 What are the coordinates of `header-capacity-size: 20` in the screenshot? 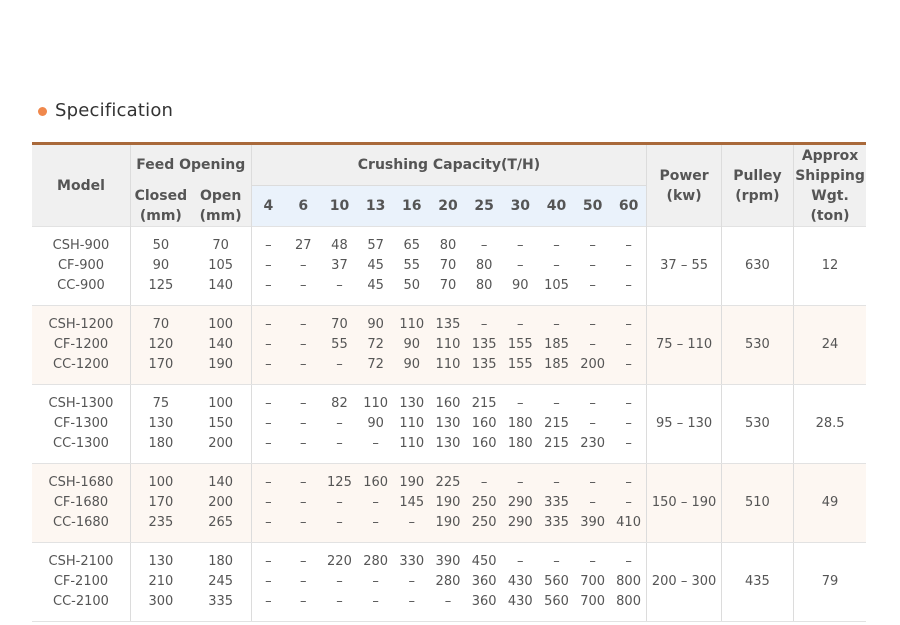 It's located at (448, 206).